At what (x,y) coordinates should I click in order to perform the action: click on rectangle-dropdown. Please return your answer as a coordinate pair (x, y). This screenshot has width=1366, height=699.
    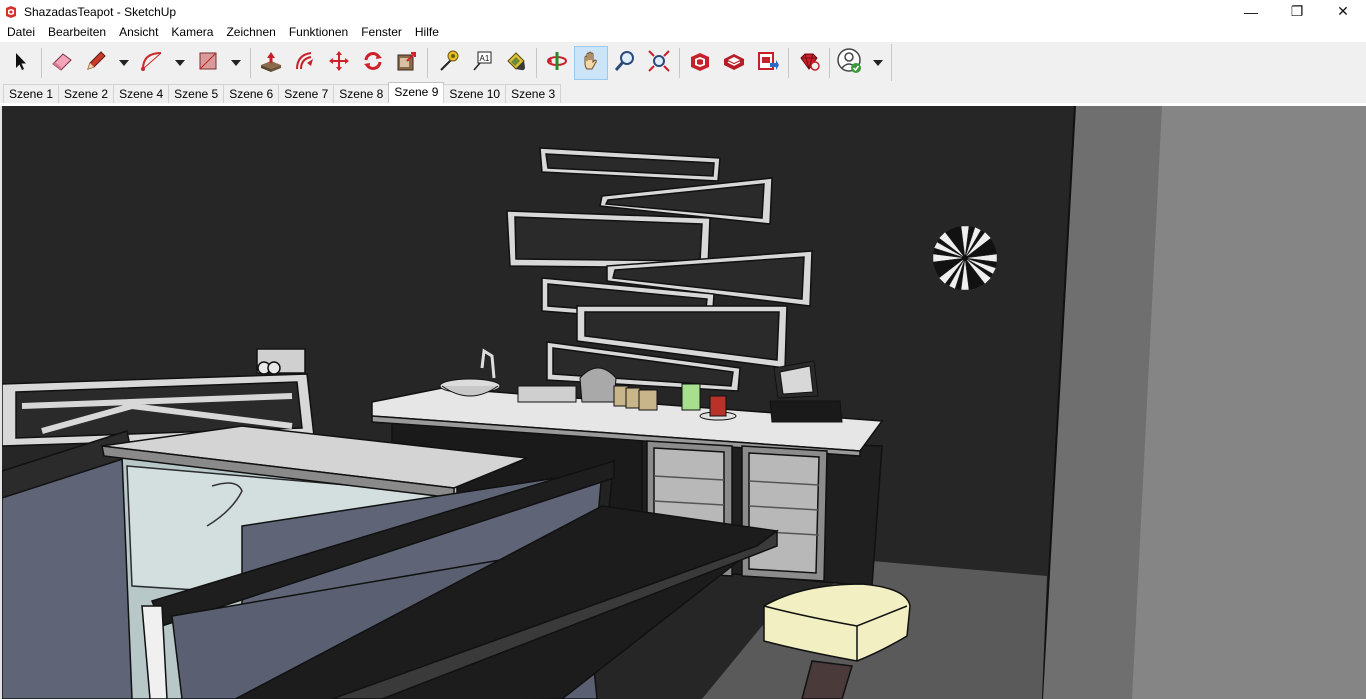
    Looking at the image, I should click on (236, 63).